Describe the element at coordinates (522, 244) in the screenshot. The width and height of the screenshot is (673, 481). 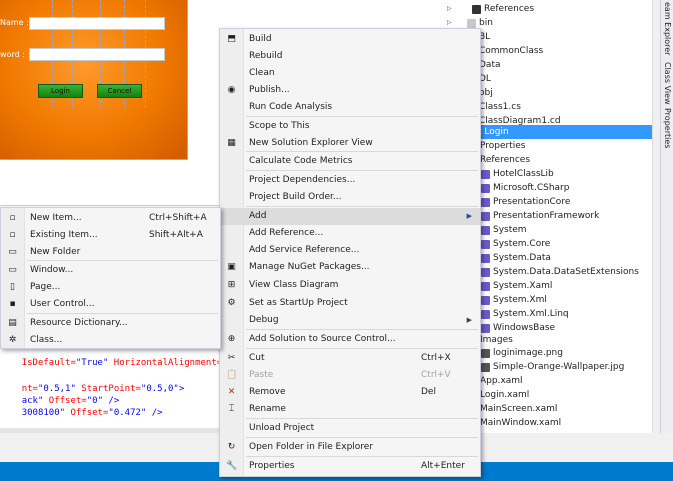
I see `tree-item-label: System.Core` at that location.